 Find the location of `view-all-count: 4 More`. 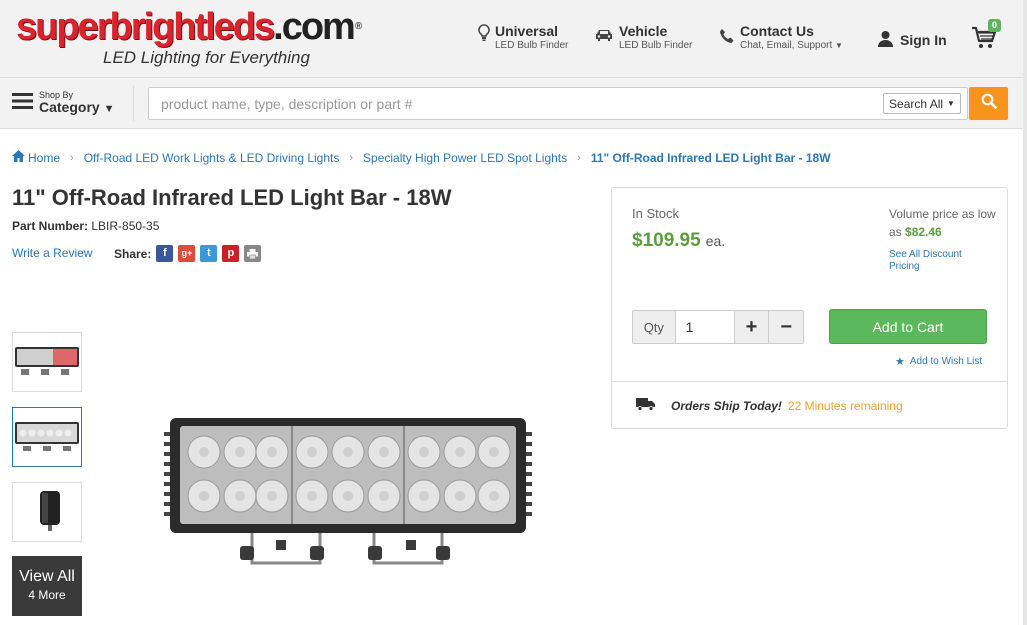

view-all-count: 4 More is located at coordinates (47, 595).